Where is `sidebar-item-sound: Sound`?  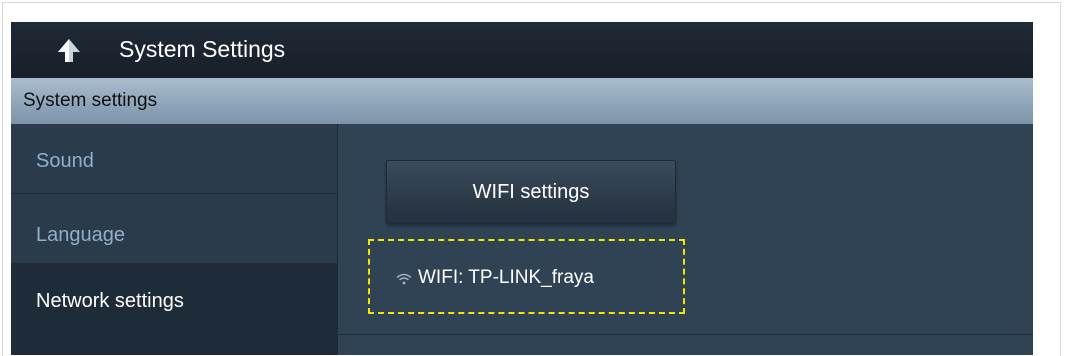 sidebar-item-sound: Sound is located at coordinates (174, 159).